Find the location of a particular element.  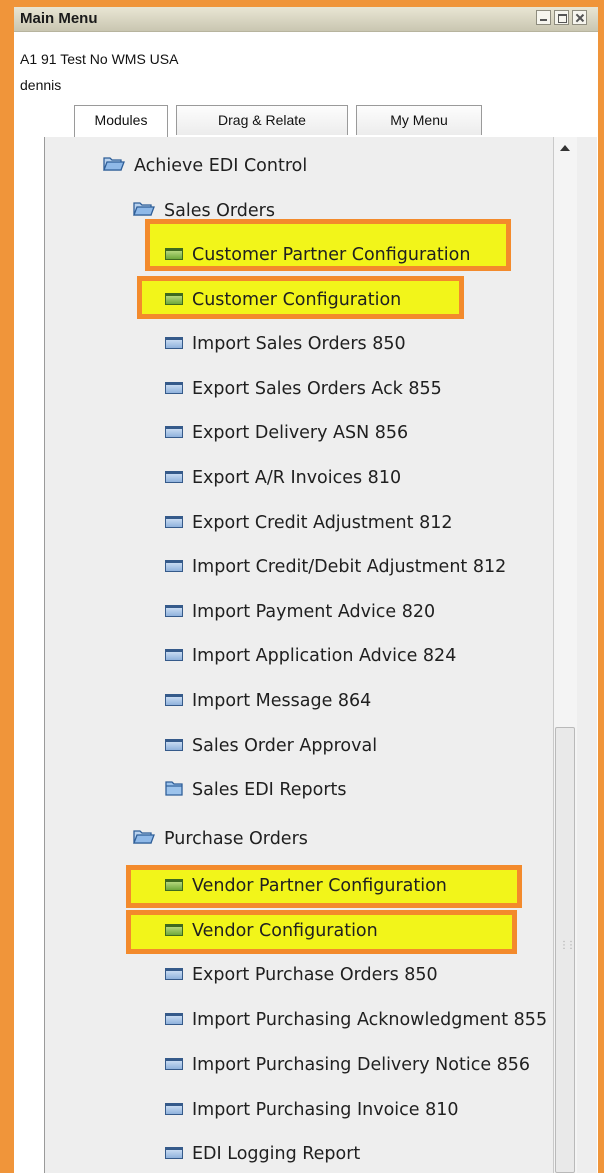

orange-frame-right is located at coordinates (601, 586).